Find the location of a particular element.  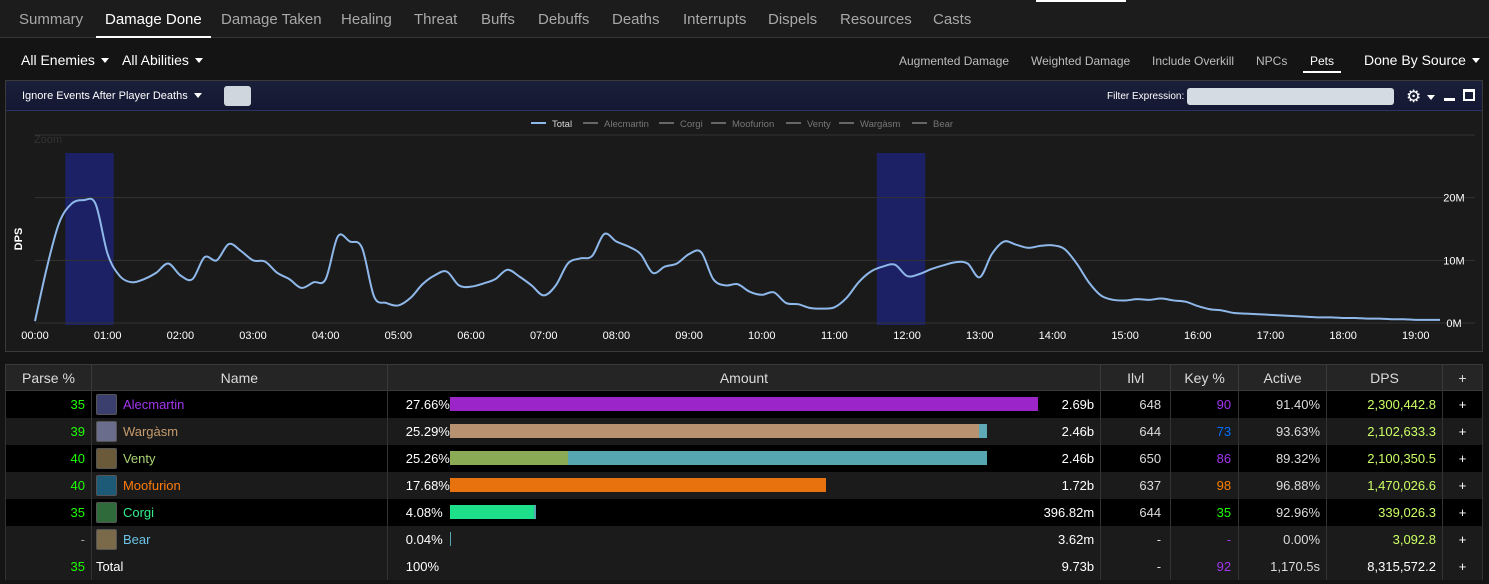

player-name-link: Bear is located at coordinates (136, 539).